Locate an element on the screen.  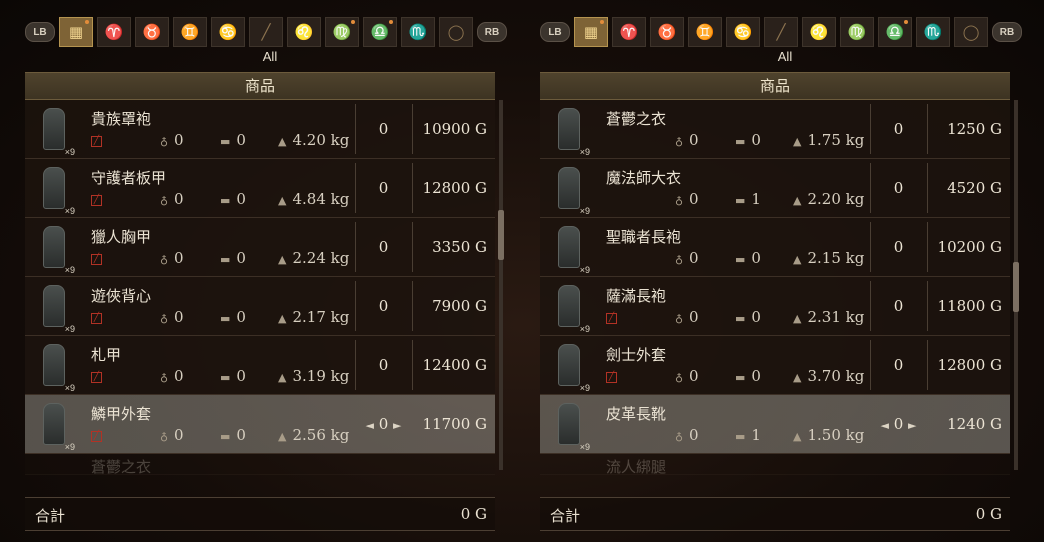
ring-icon: ◯ is located at coordinates (971, 32).